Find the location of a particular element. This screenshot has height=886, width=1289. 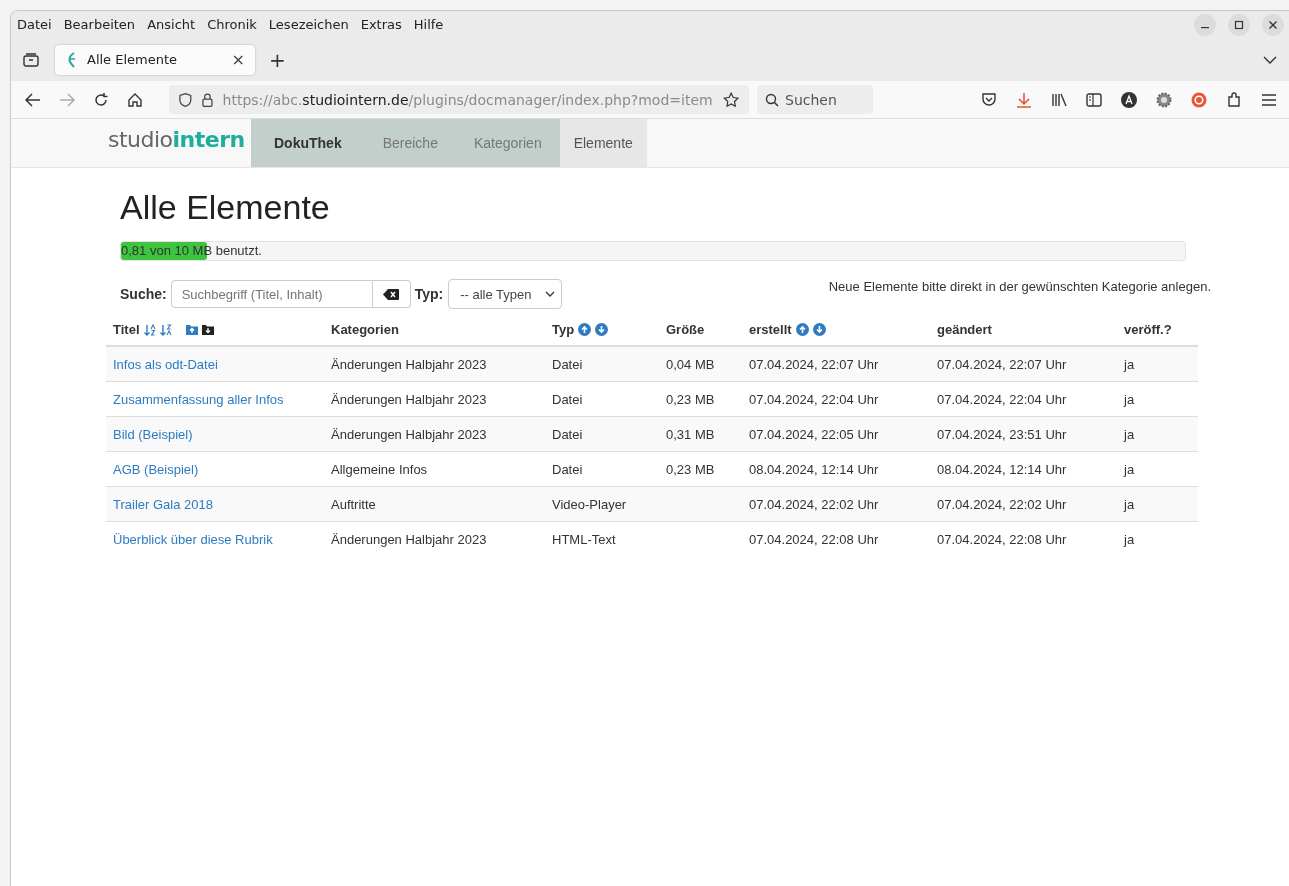

menu-item: Extras is located at coordinates (381, 24).